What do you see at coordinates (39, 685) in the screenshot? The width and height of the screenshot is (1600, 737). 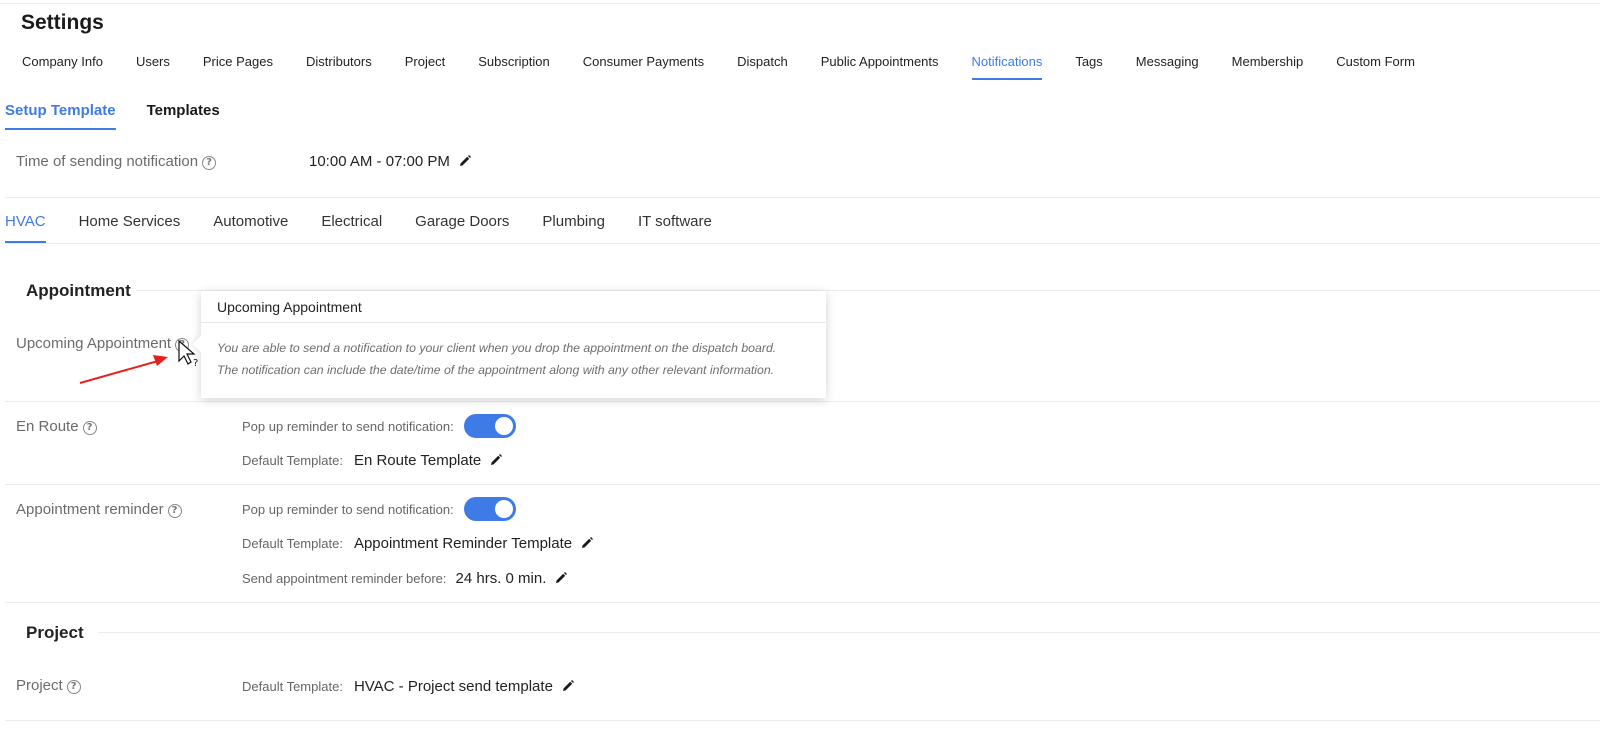 I see `project-text: Project` at bounding box center [39, 685].